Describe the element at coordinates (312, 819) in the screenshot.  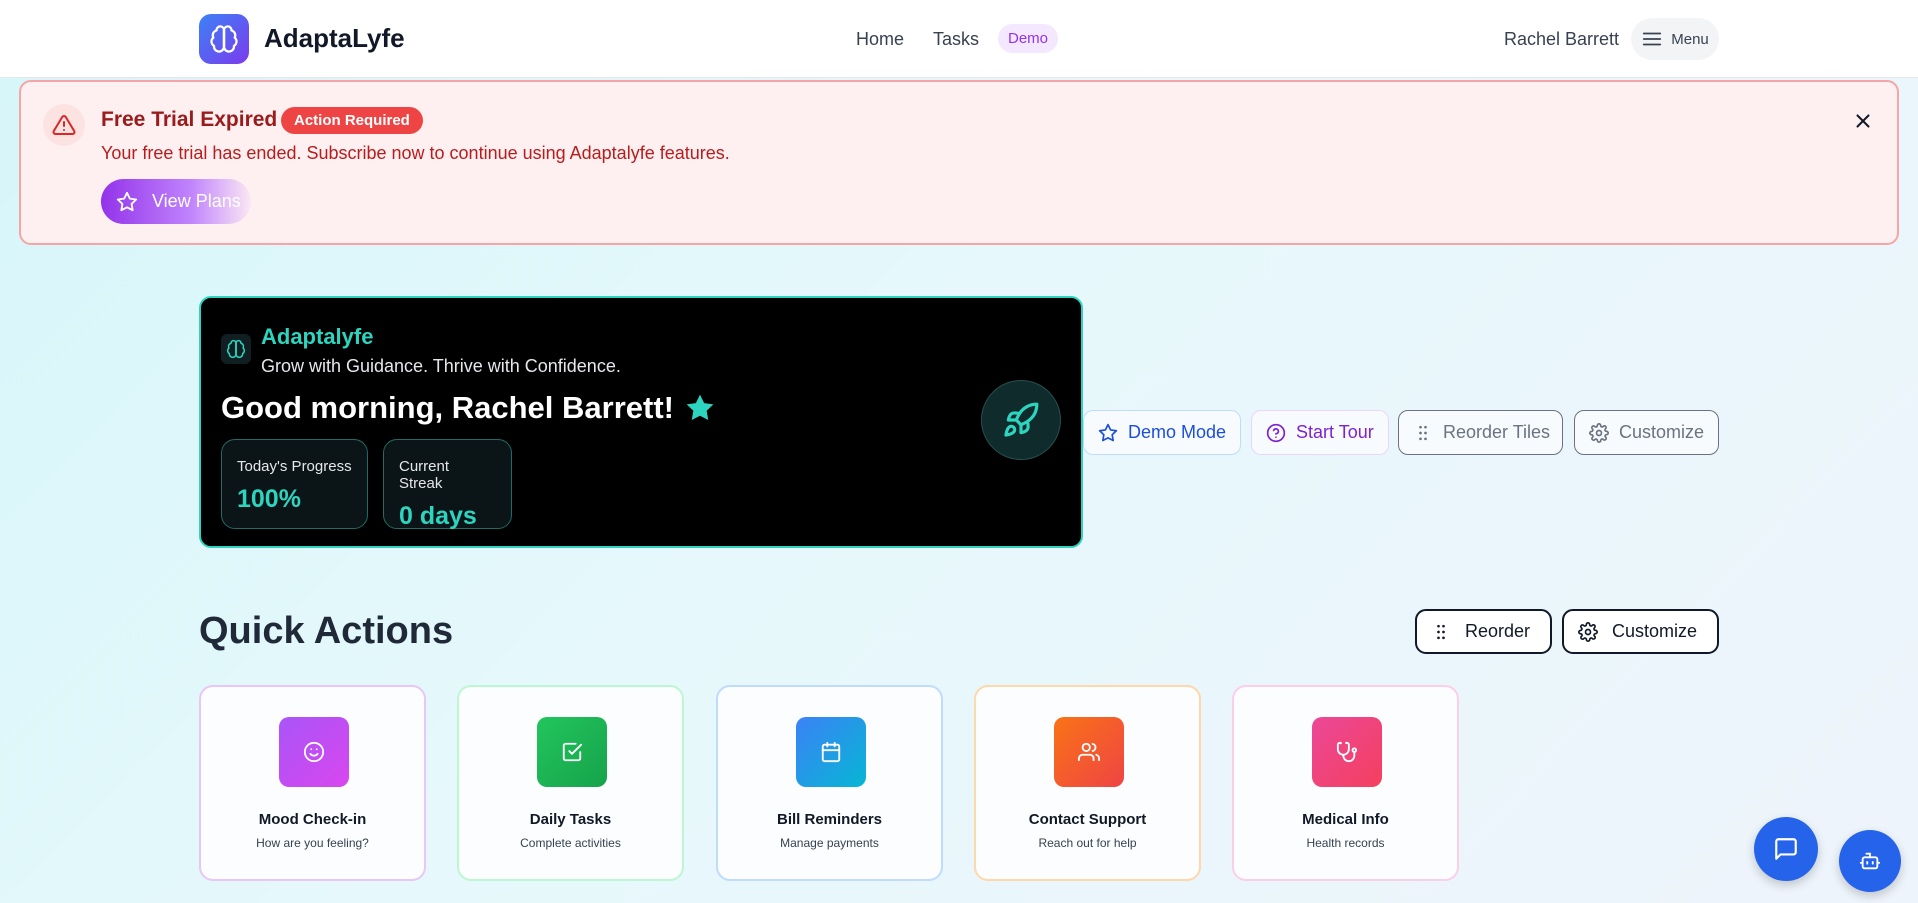
I see `card-title: Mood Check-in` at that location.